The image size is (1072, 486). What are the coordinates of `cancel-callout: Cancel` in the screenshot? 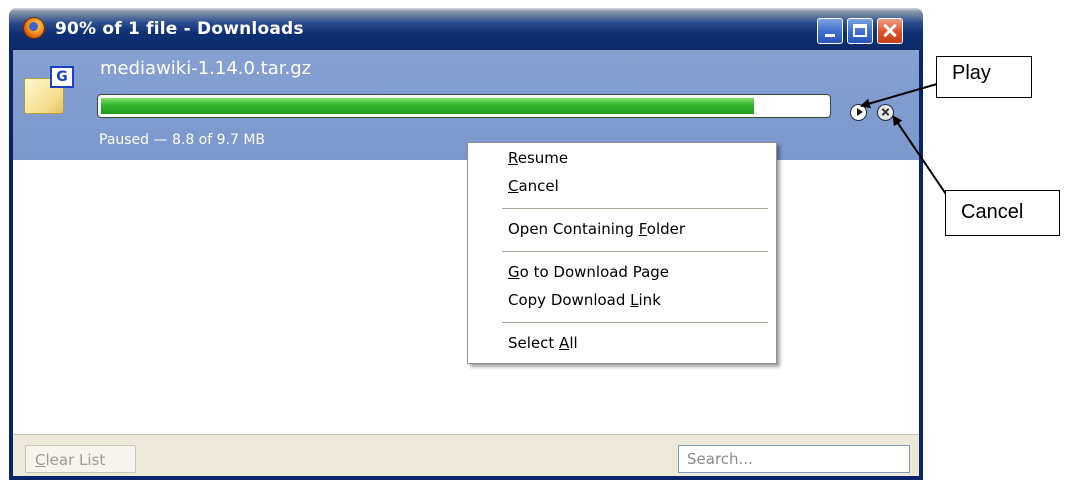 It's located at (1002, 213).